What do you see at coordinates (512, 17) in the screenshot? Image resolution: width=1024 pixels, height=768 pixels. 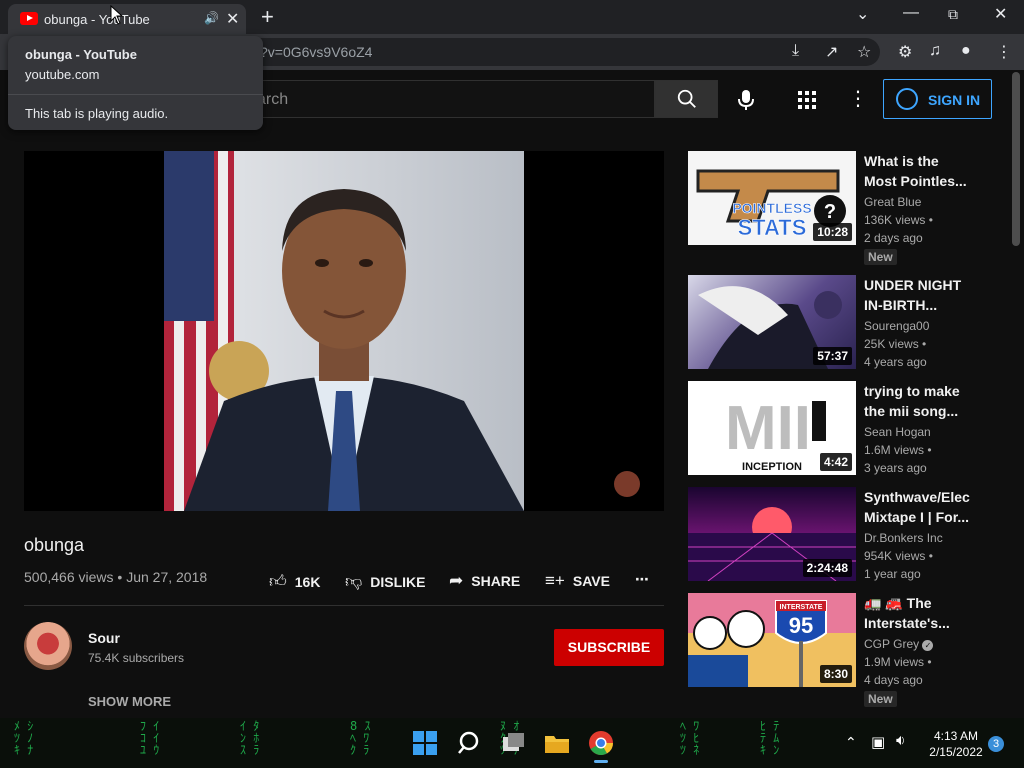 I see `browser-tab-strip: obunga - YouTube 🔊 ✕ + ⌄ — ⧉ ✕` at bounding box center [512, 17].